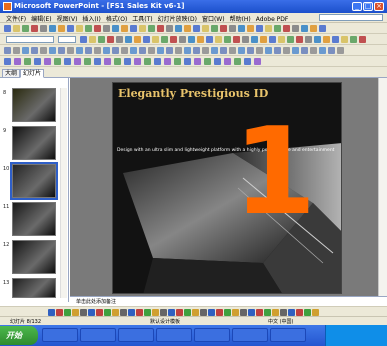  I want to click on notes-pane: 单击此处添加备注, so click(228, 301).